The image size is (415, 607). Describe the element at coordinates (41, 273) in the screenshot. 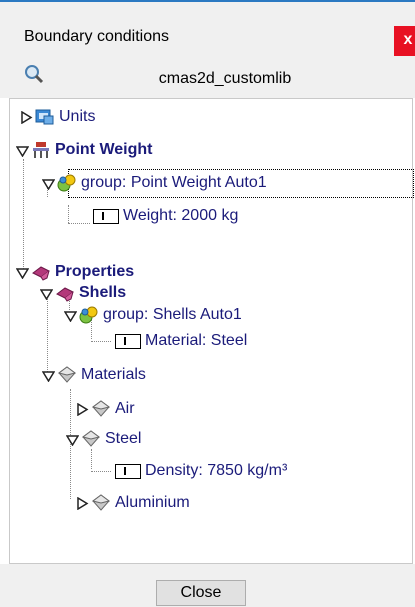

I see `properties-icon` at that location.